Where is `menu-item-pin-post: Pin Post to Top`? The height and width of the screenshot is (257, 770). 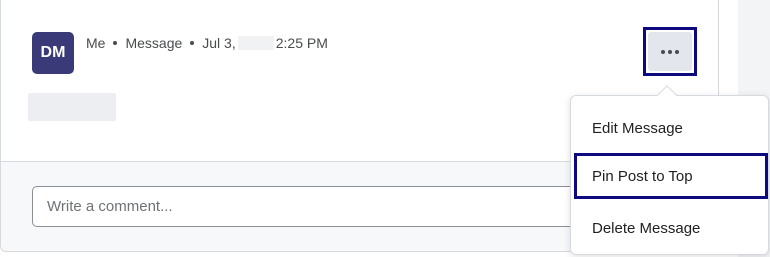
menu-item-pin-post: Pin Post to Top is located at coordinates (671, 176).